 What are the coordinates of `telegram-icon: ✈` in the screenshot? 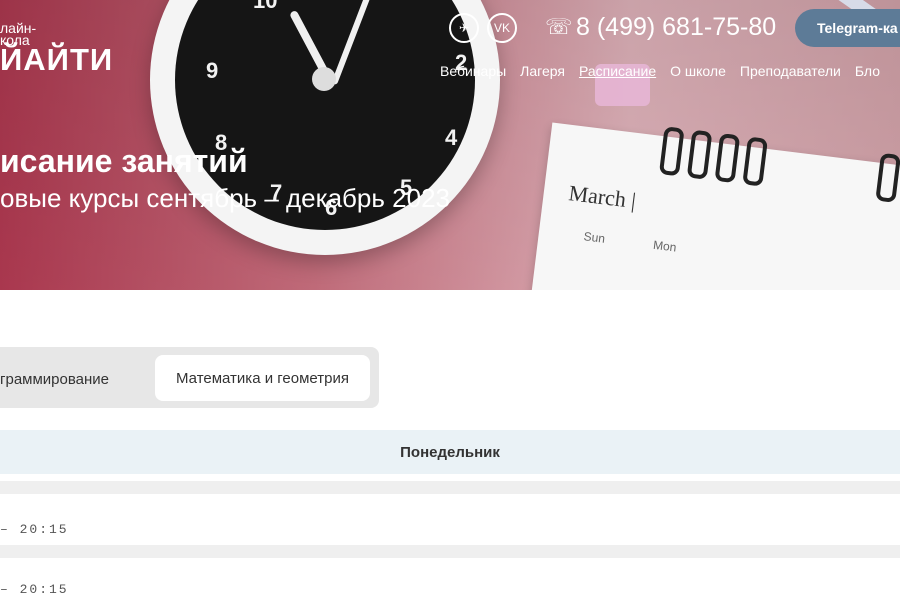 It's located at (464, 28).